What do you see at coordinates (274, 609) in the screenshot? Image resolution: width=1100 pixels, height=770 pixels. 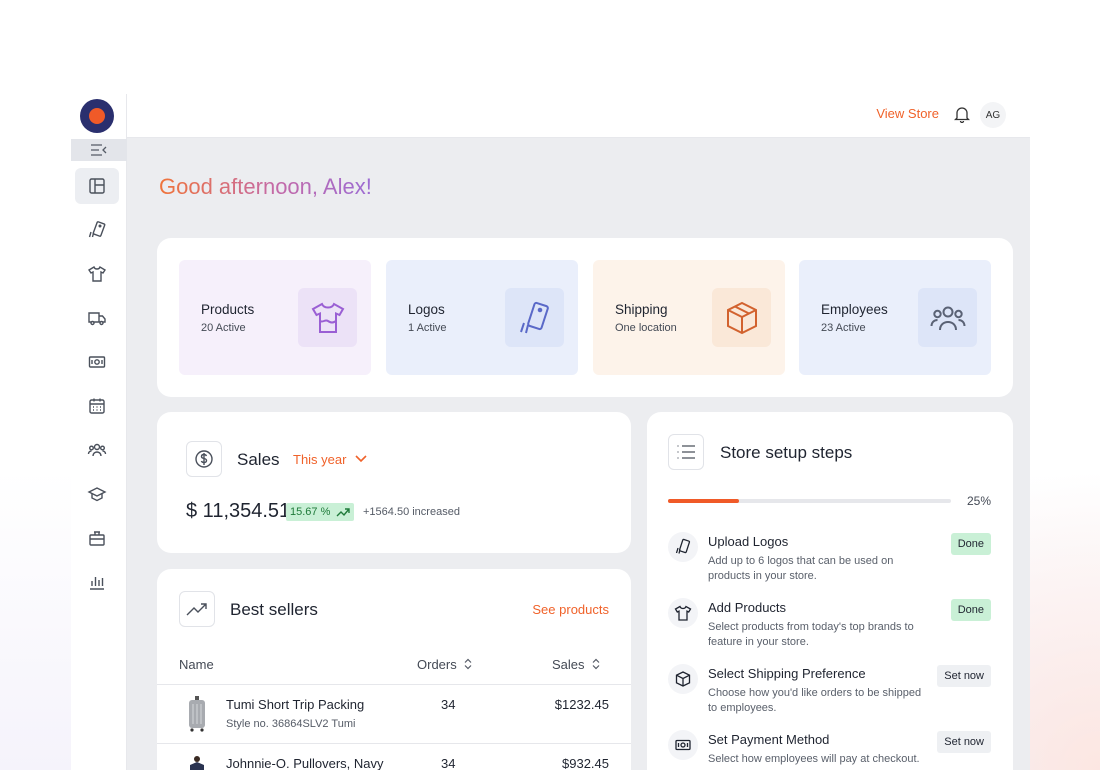 I see `best-sellers-title: Best sellers` at bounding box center [274, 609].